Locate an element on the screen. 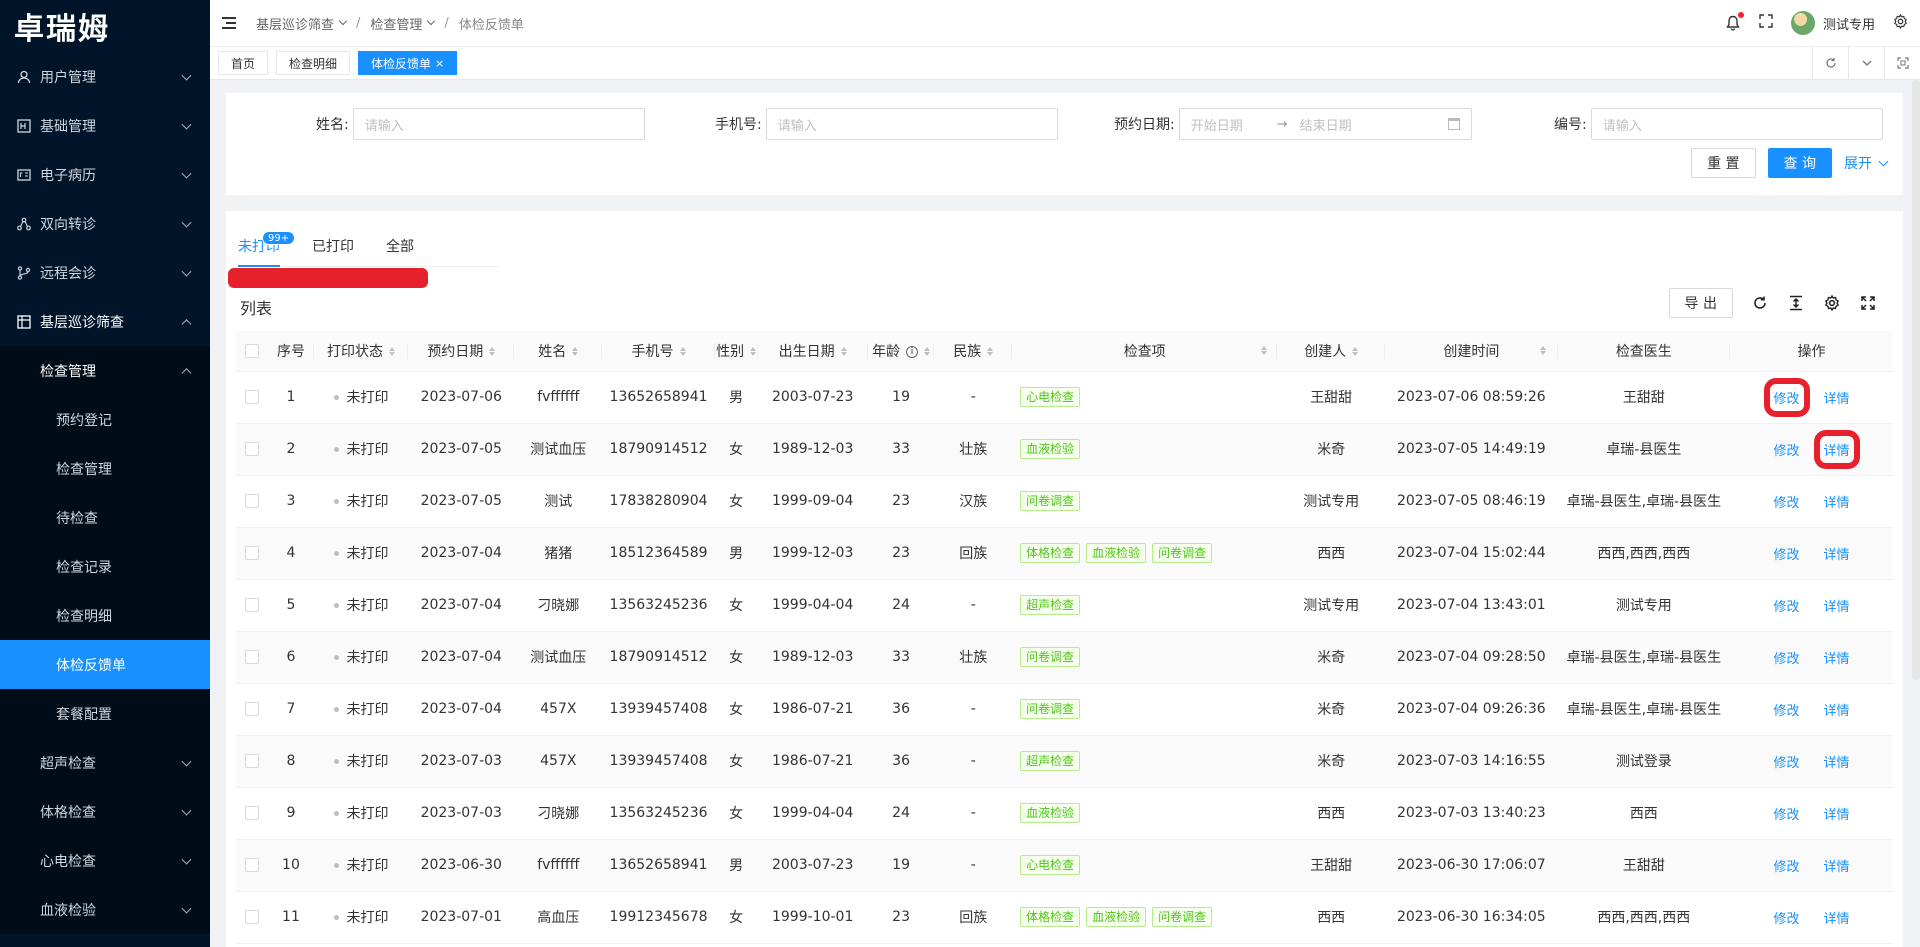 The image size is (1920, 947). sidebar-item-exam-records: 检查记录 is located at coordinates (105, 566).